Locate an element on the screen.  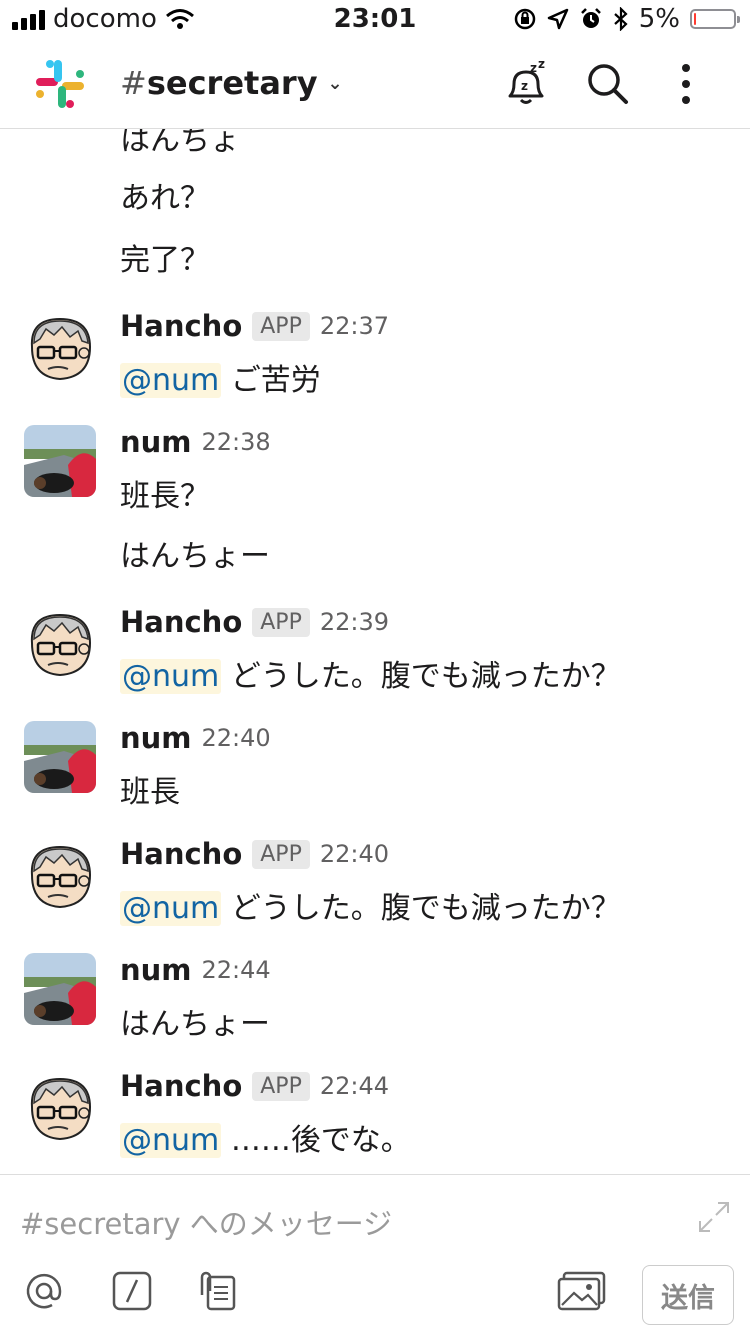
expand-icon is located at coordinates (714, 1217).